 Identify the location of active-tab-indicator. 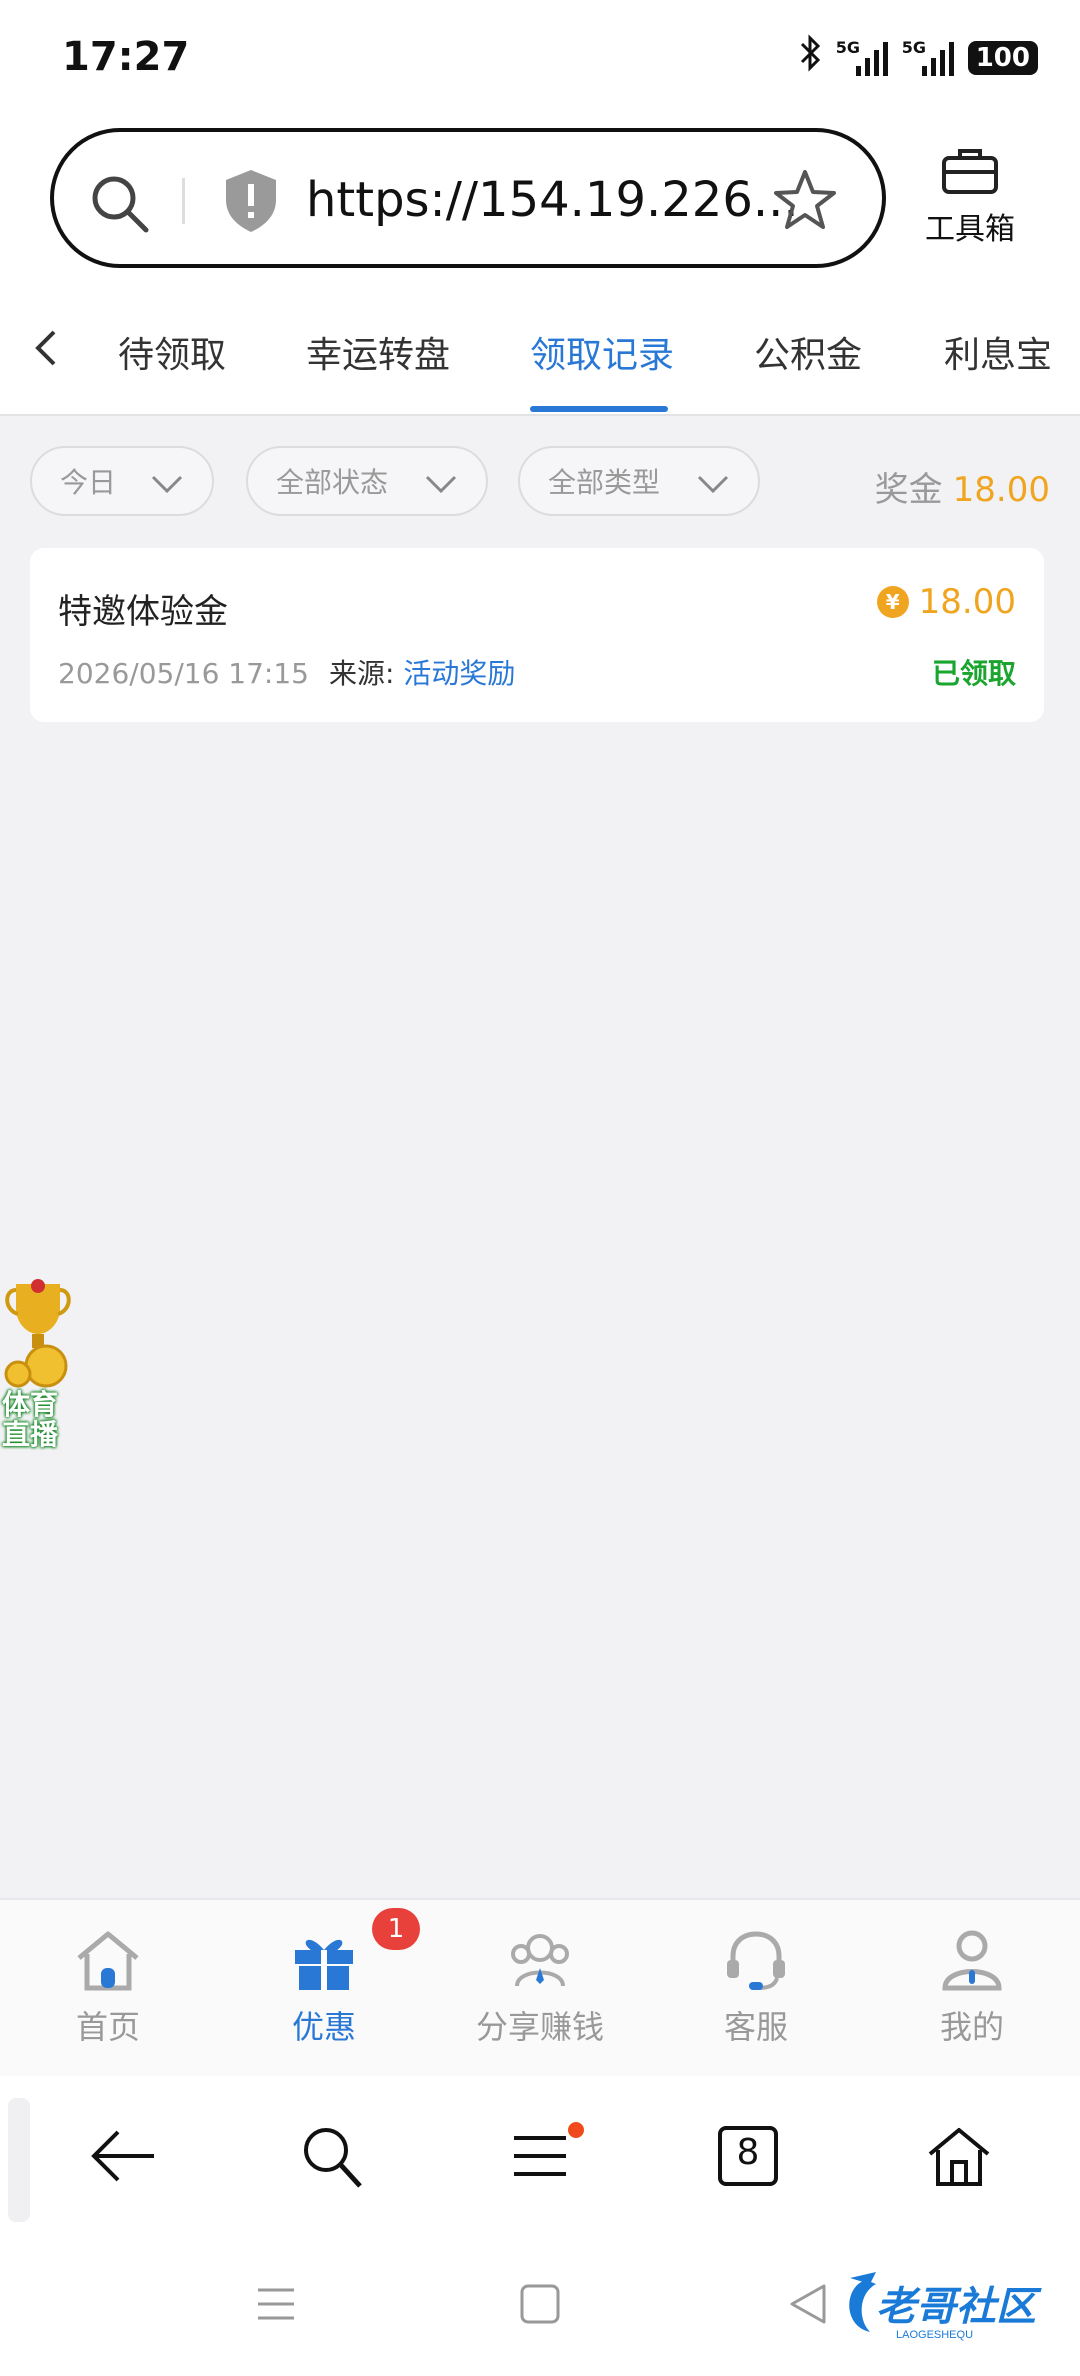
(599, 409).